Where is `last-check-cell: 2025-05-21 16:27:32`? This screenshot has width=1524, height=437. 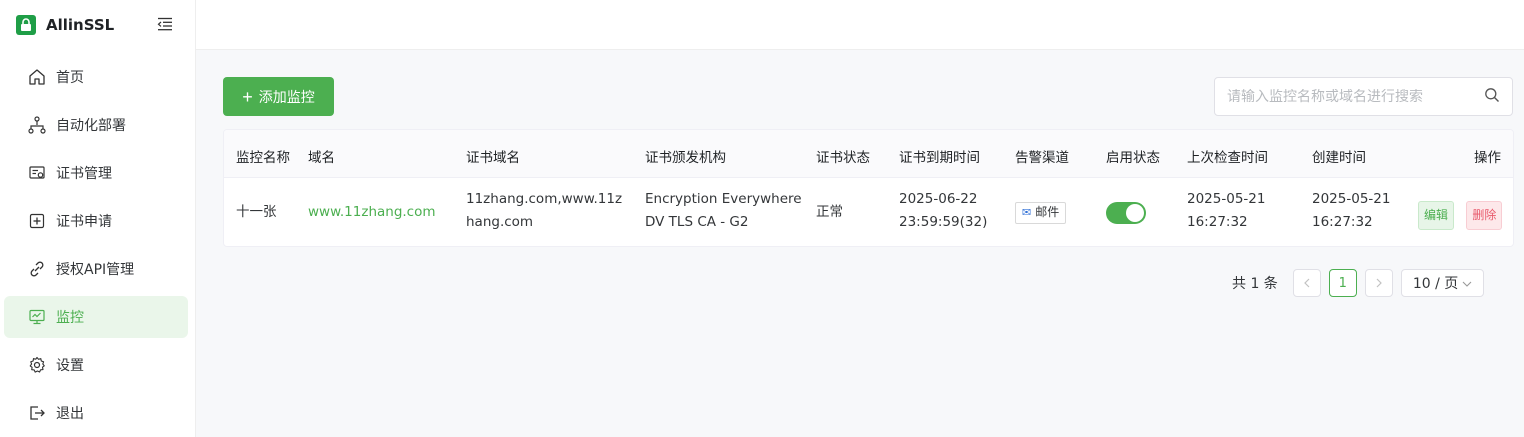 last-check-cell: 2025-05-21 16:27:32 is located at coordinates (1226, 211).